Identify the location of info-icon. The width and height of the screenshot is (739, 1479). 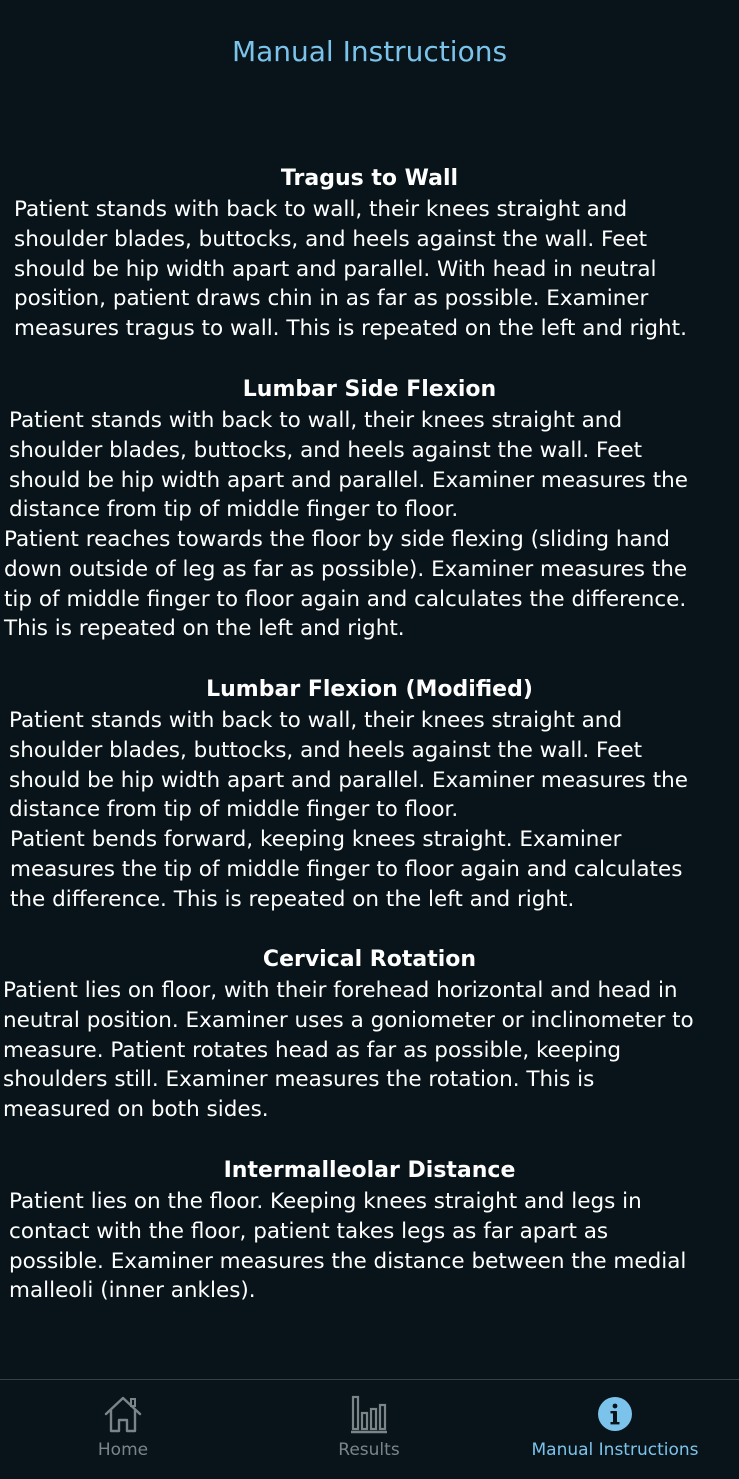
(615, 1414).